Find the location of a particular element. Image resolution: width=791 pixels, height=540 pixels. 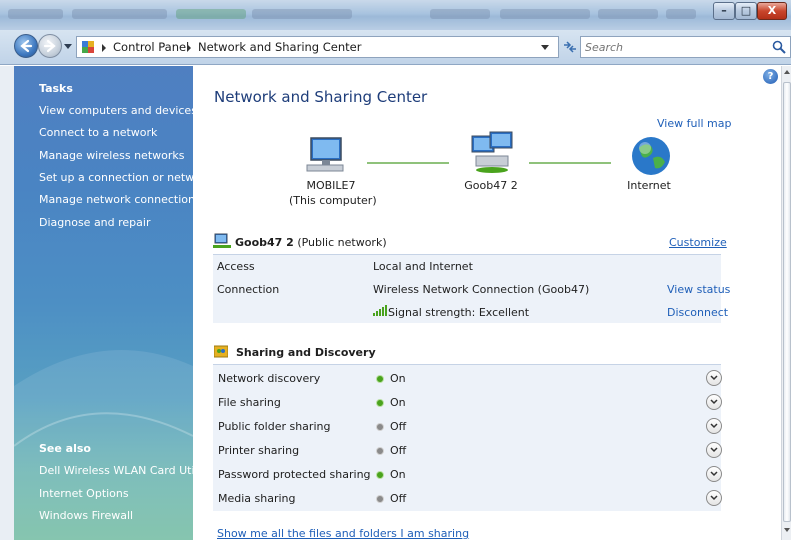

search-box is located at coordinates (685, 47).